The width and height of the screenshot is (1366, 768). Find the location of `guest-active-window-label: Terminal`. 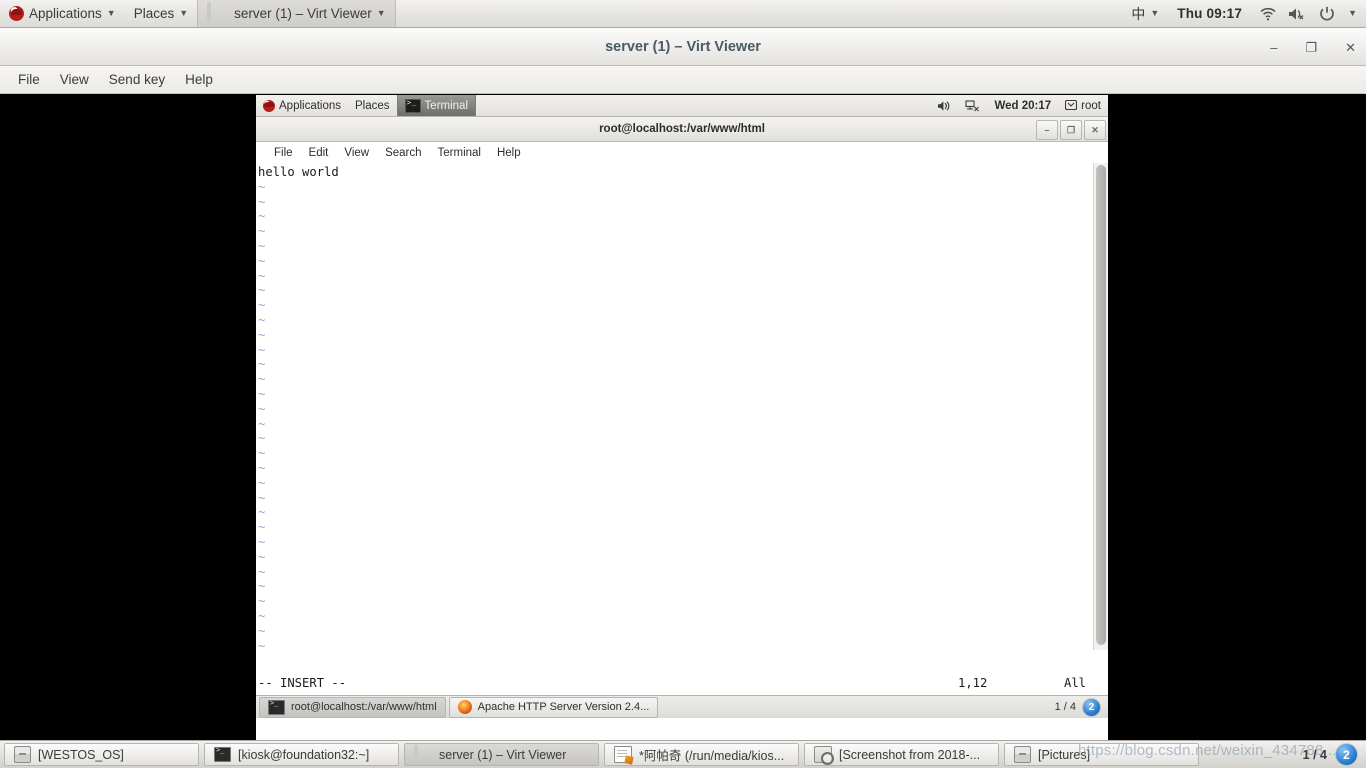

guest-active-window-label: Terminal is located at coordinates (446, 105).